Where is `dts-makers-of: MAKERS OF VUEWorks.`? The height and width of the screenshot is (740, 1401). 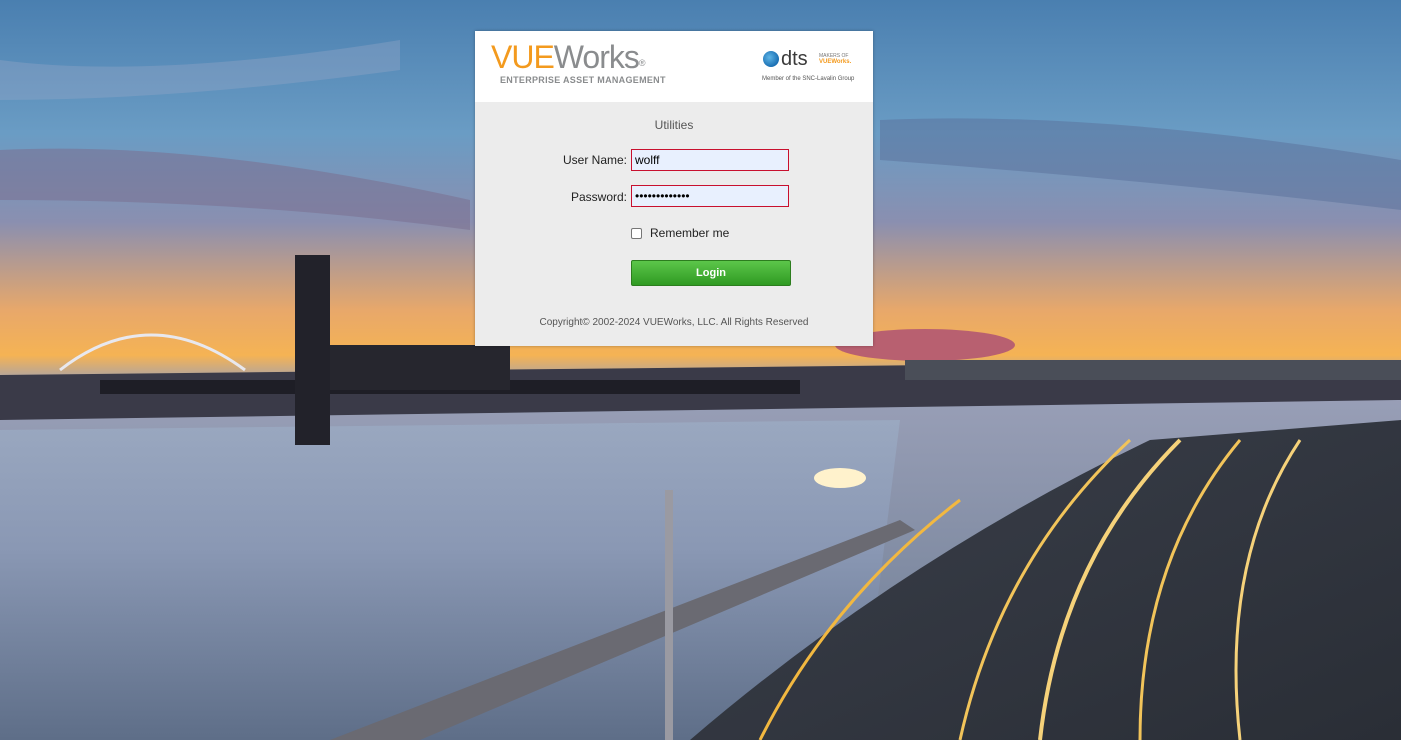
dts-makers-of: MAKERS OF VUEWorks. is located at coordinates (839, 59).